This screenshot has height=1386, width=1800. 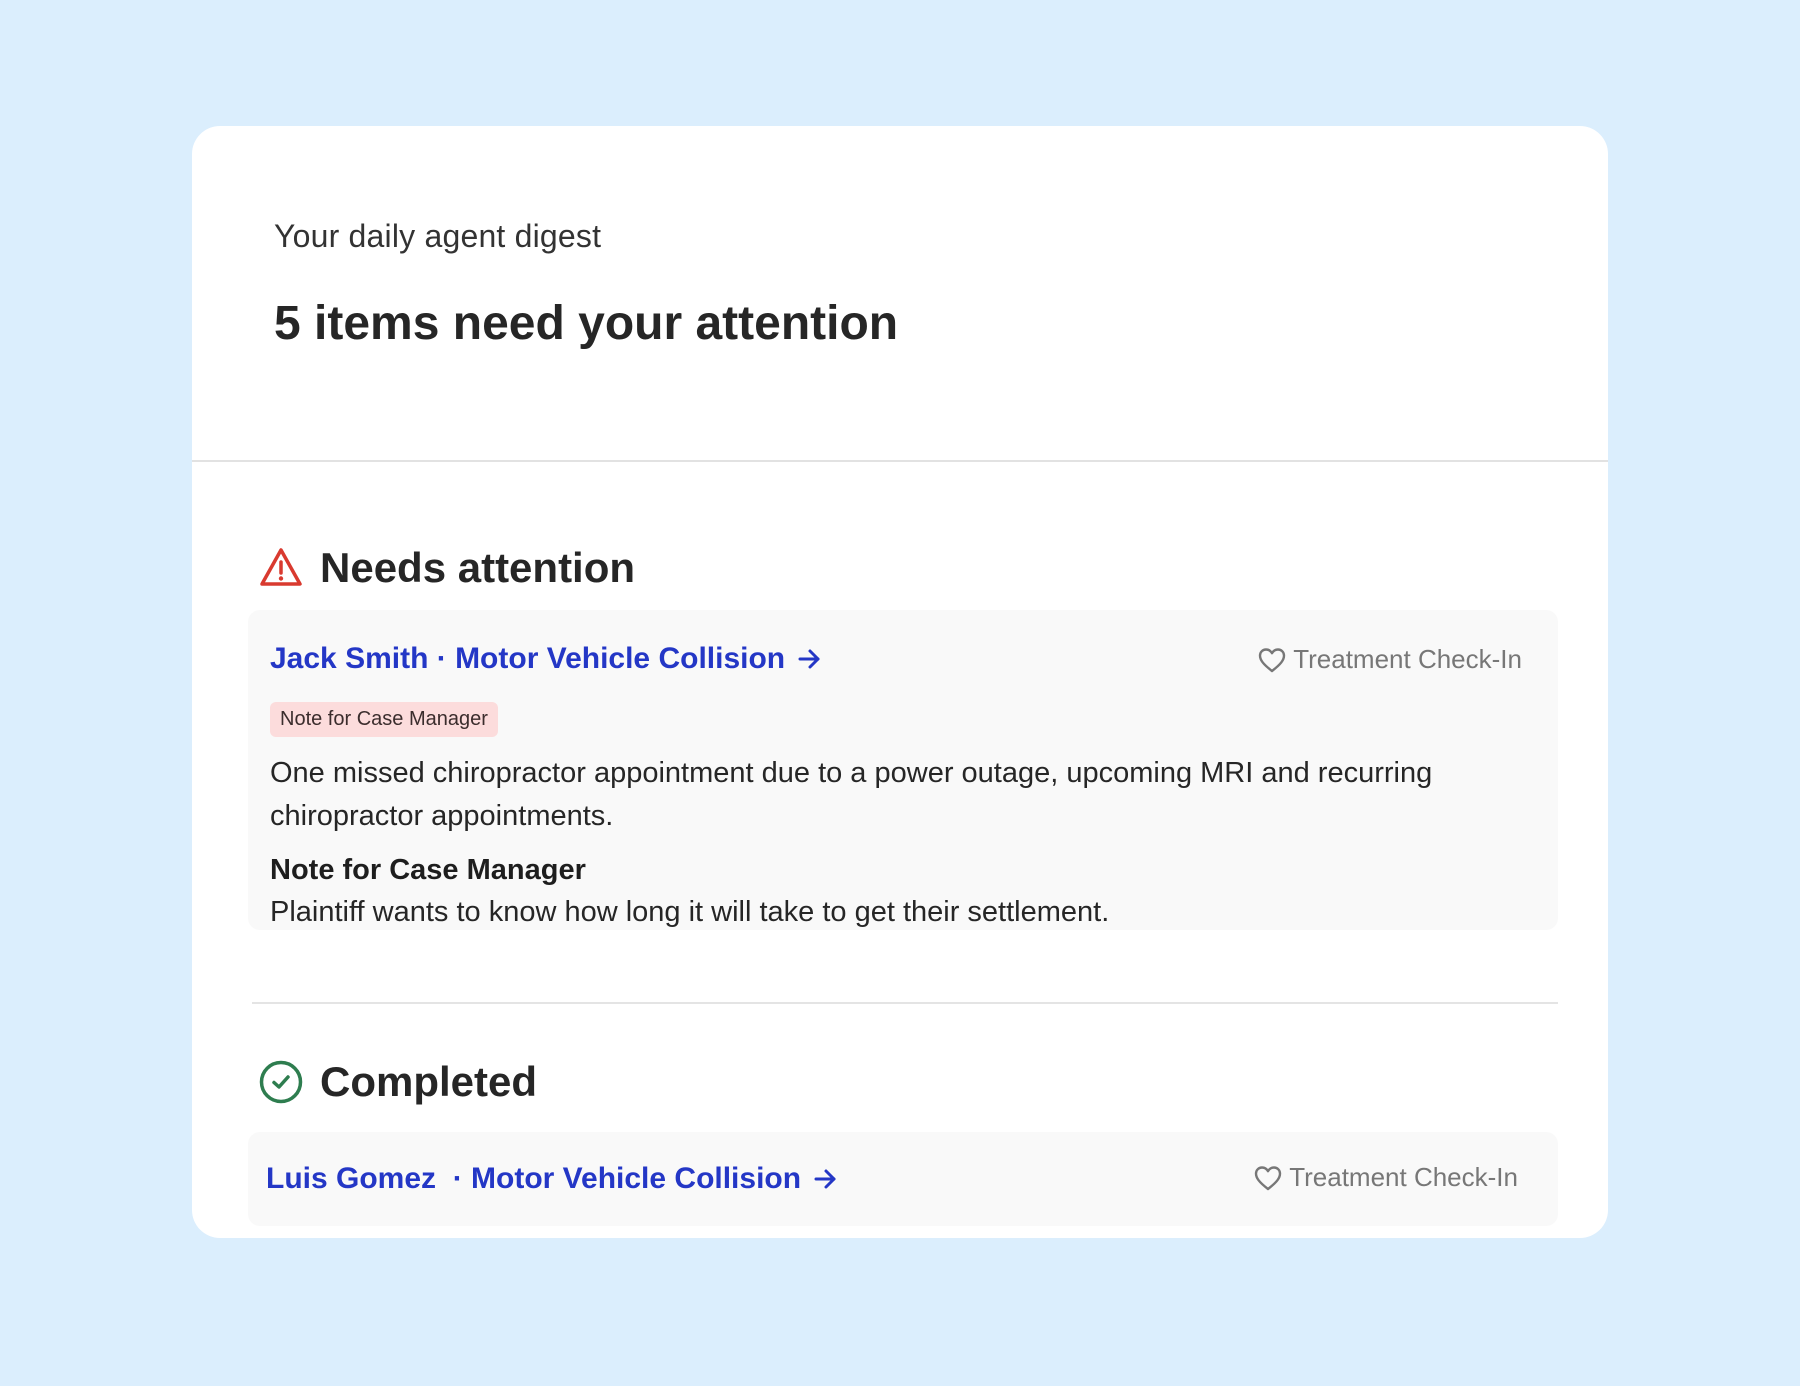 What do you see at coordinates (528, 658) in the screenshot?
I see `case-link-text: Jack Smith · Motor Vehicle Collision` at bounding box center [528, 658].